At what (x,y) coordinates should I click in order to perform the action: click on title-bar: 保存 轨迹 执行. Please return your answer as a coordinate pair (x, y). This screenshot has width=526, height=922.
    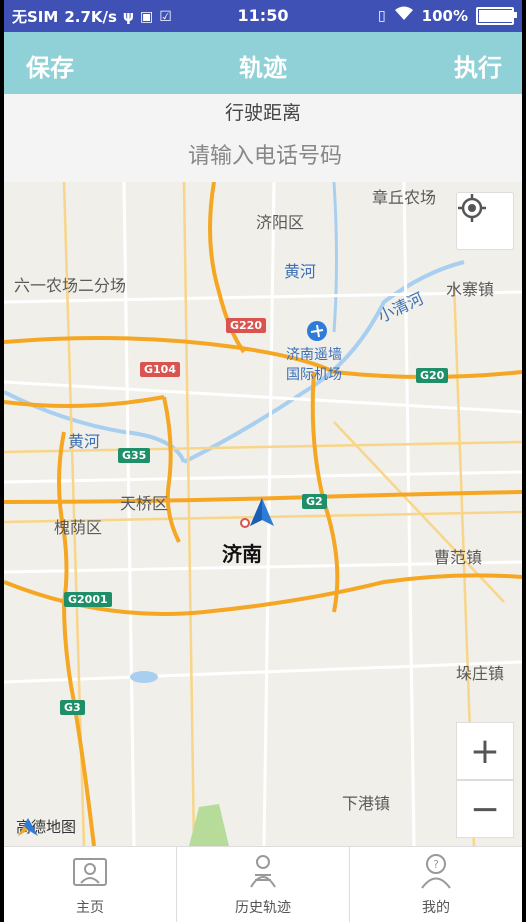
    Looking at the image, I should click on (263, 63).